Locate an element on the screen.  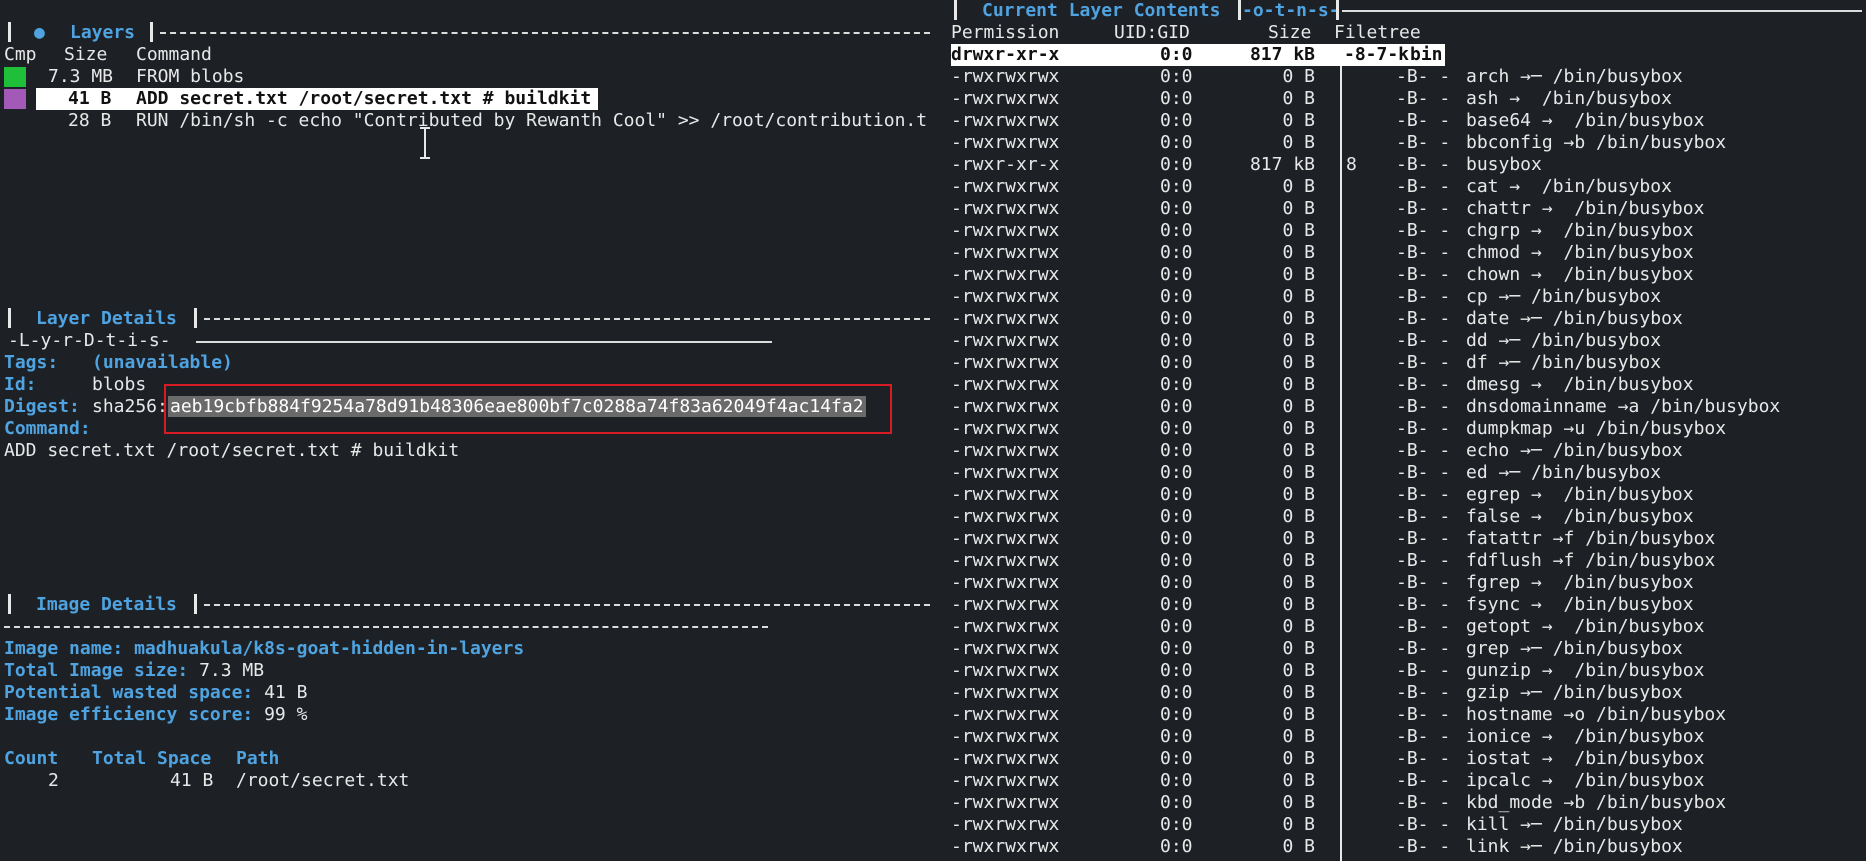
file-name: false → /bin/busybox is located at coordinates (1580, 516).